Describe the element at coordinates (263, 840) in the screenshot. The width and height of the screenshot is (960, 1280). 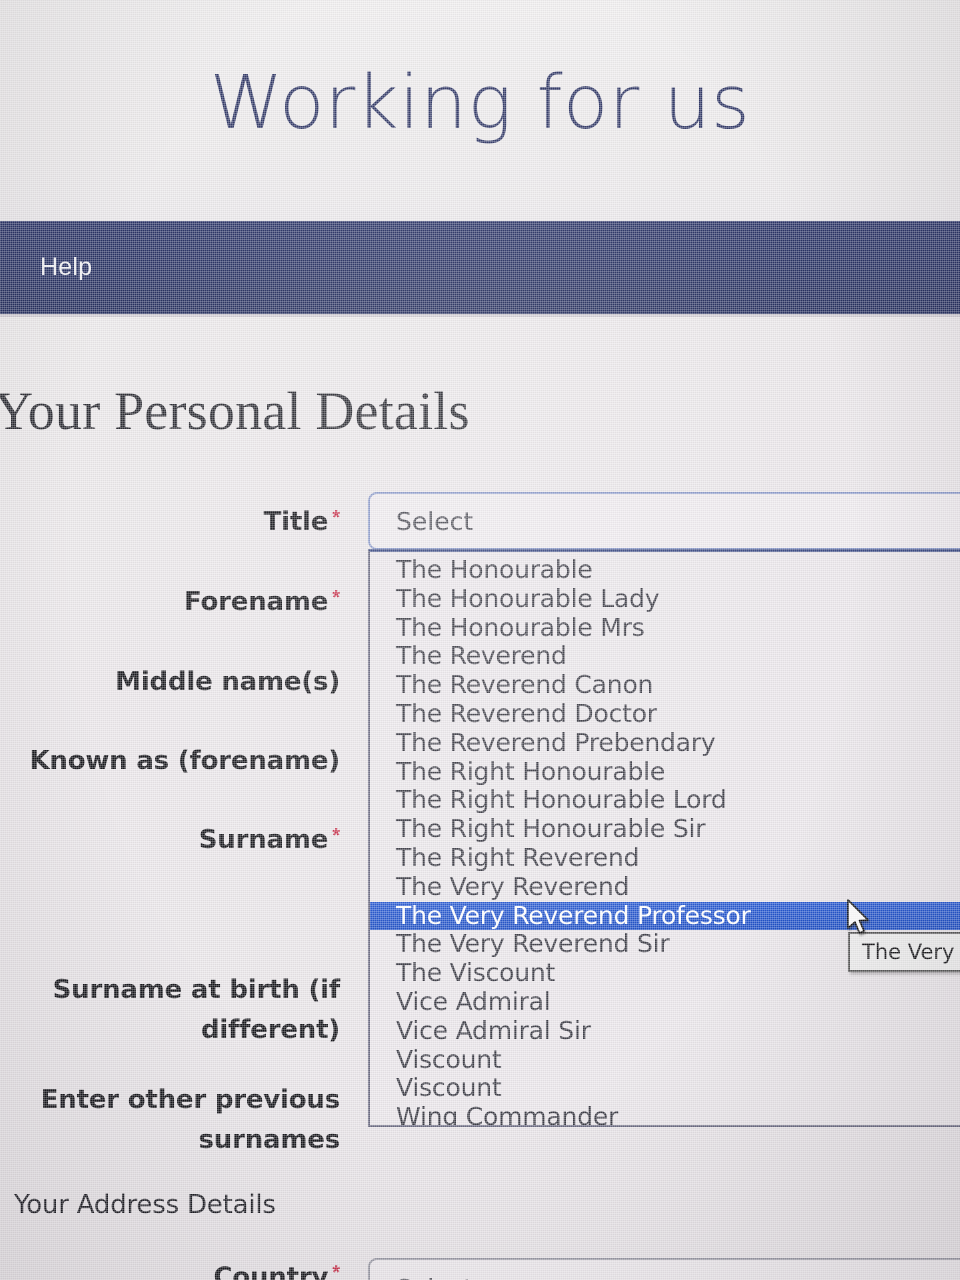
I see `field-label-surname: Surname` at that location.